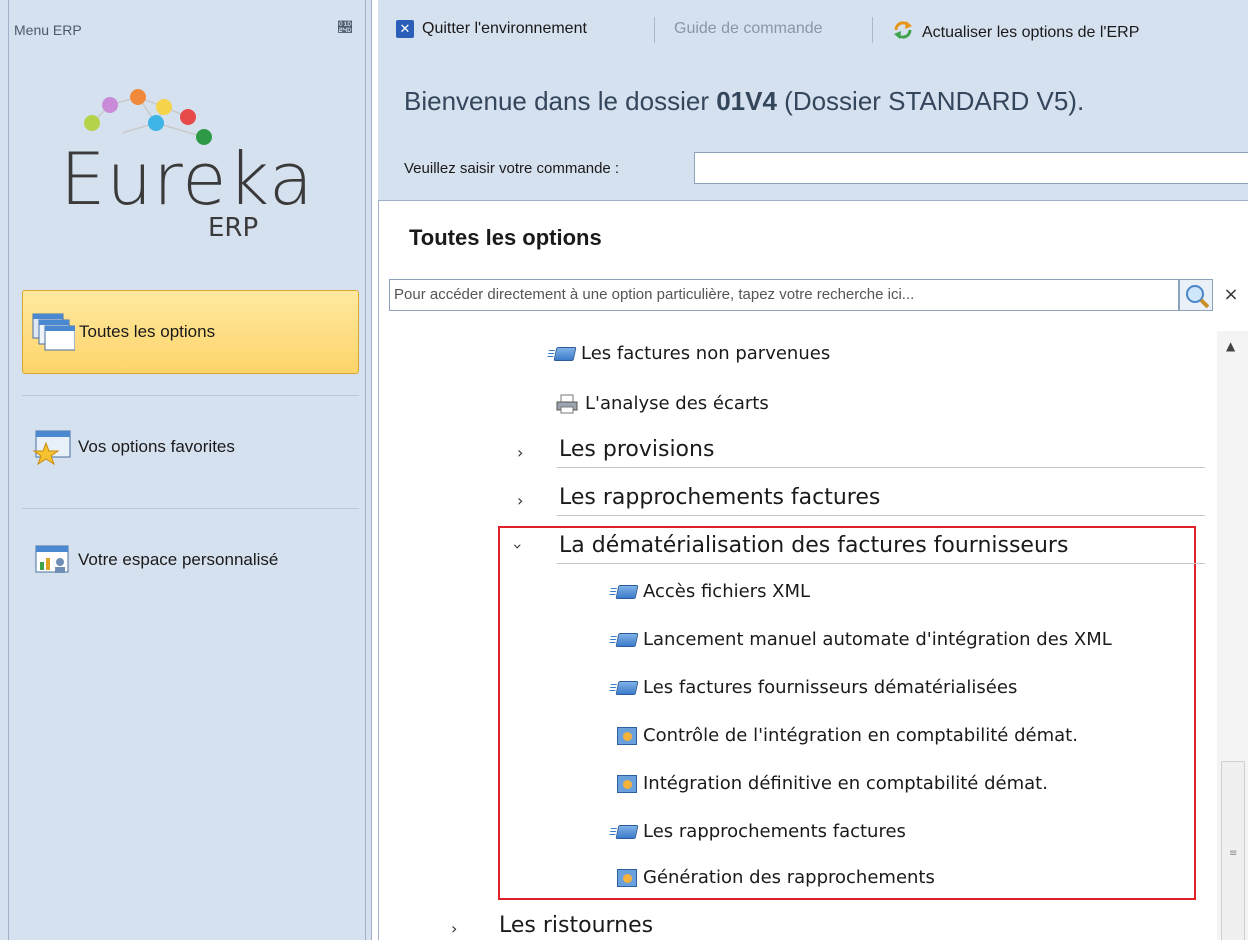  I want to click on tree-item-label: L'analyse des écarts, so click(677, 403).